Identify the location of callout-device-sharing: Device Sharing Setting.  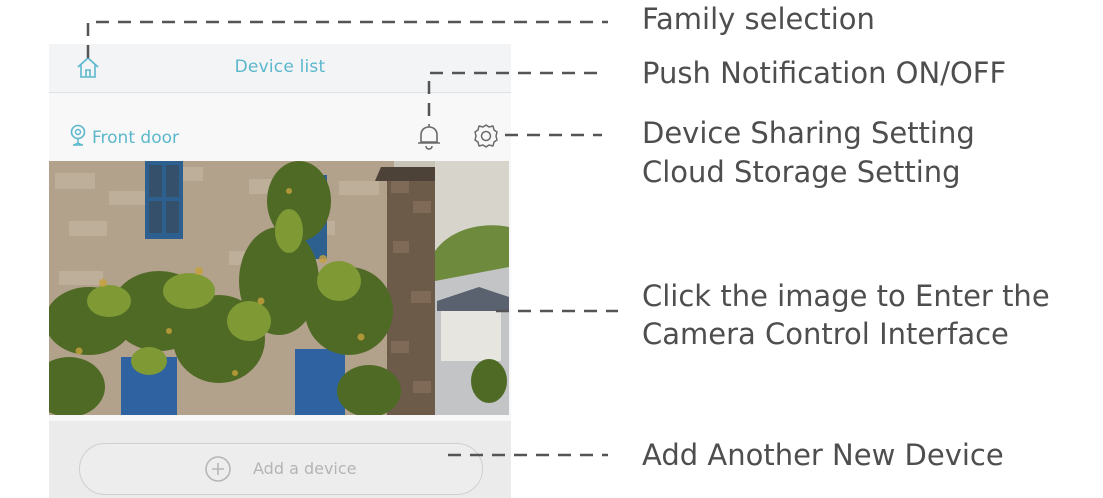
(808, 133).